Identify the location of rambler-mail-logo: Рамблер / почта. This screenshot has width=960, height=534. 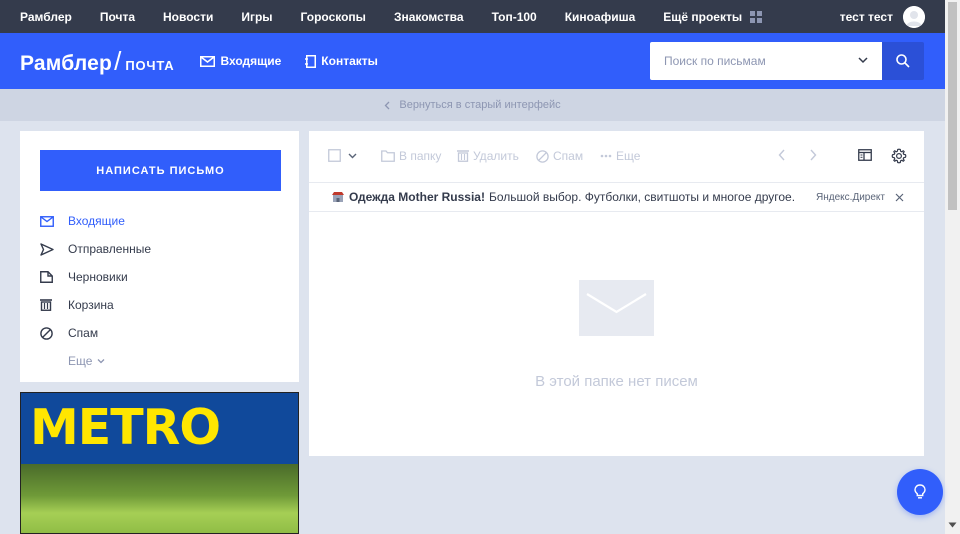
(97, 61).